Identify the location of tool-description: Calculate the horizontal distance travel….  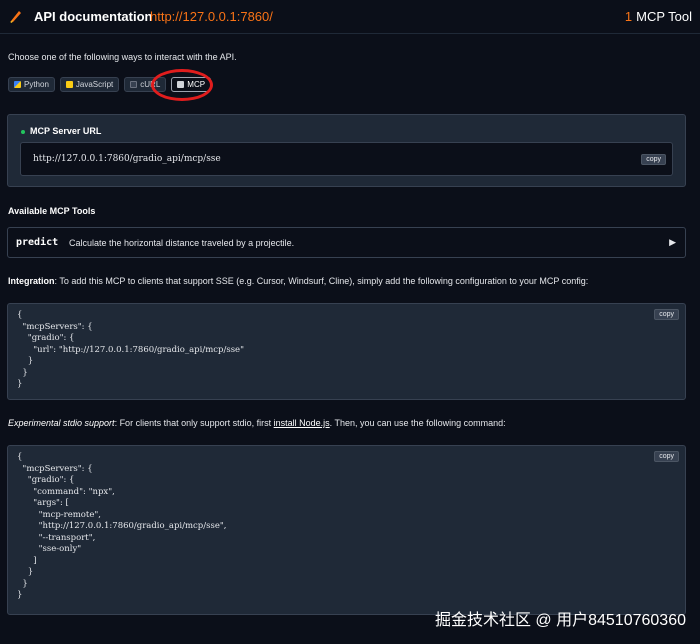
(182, 243).